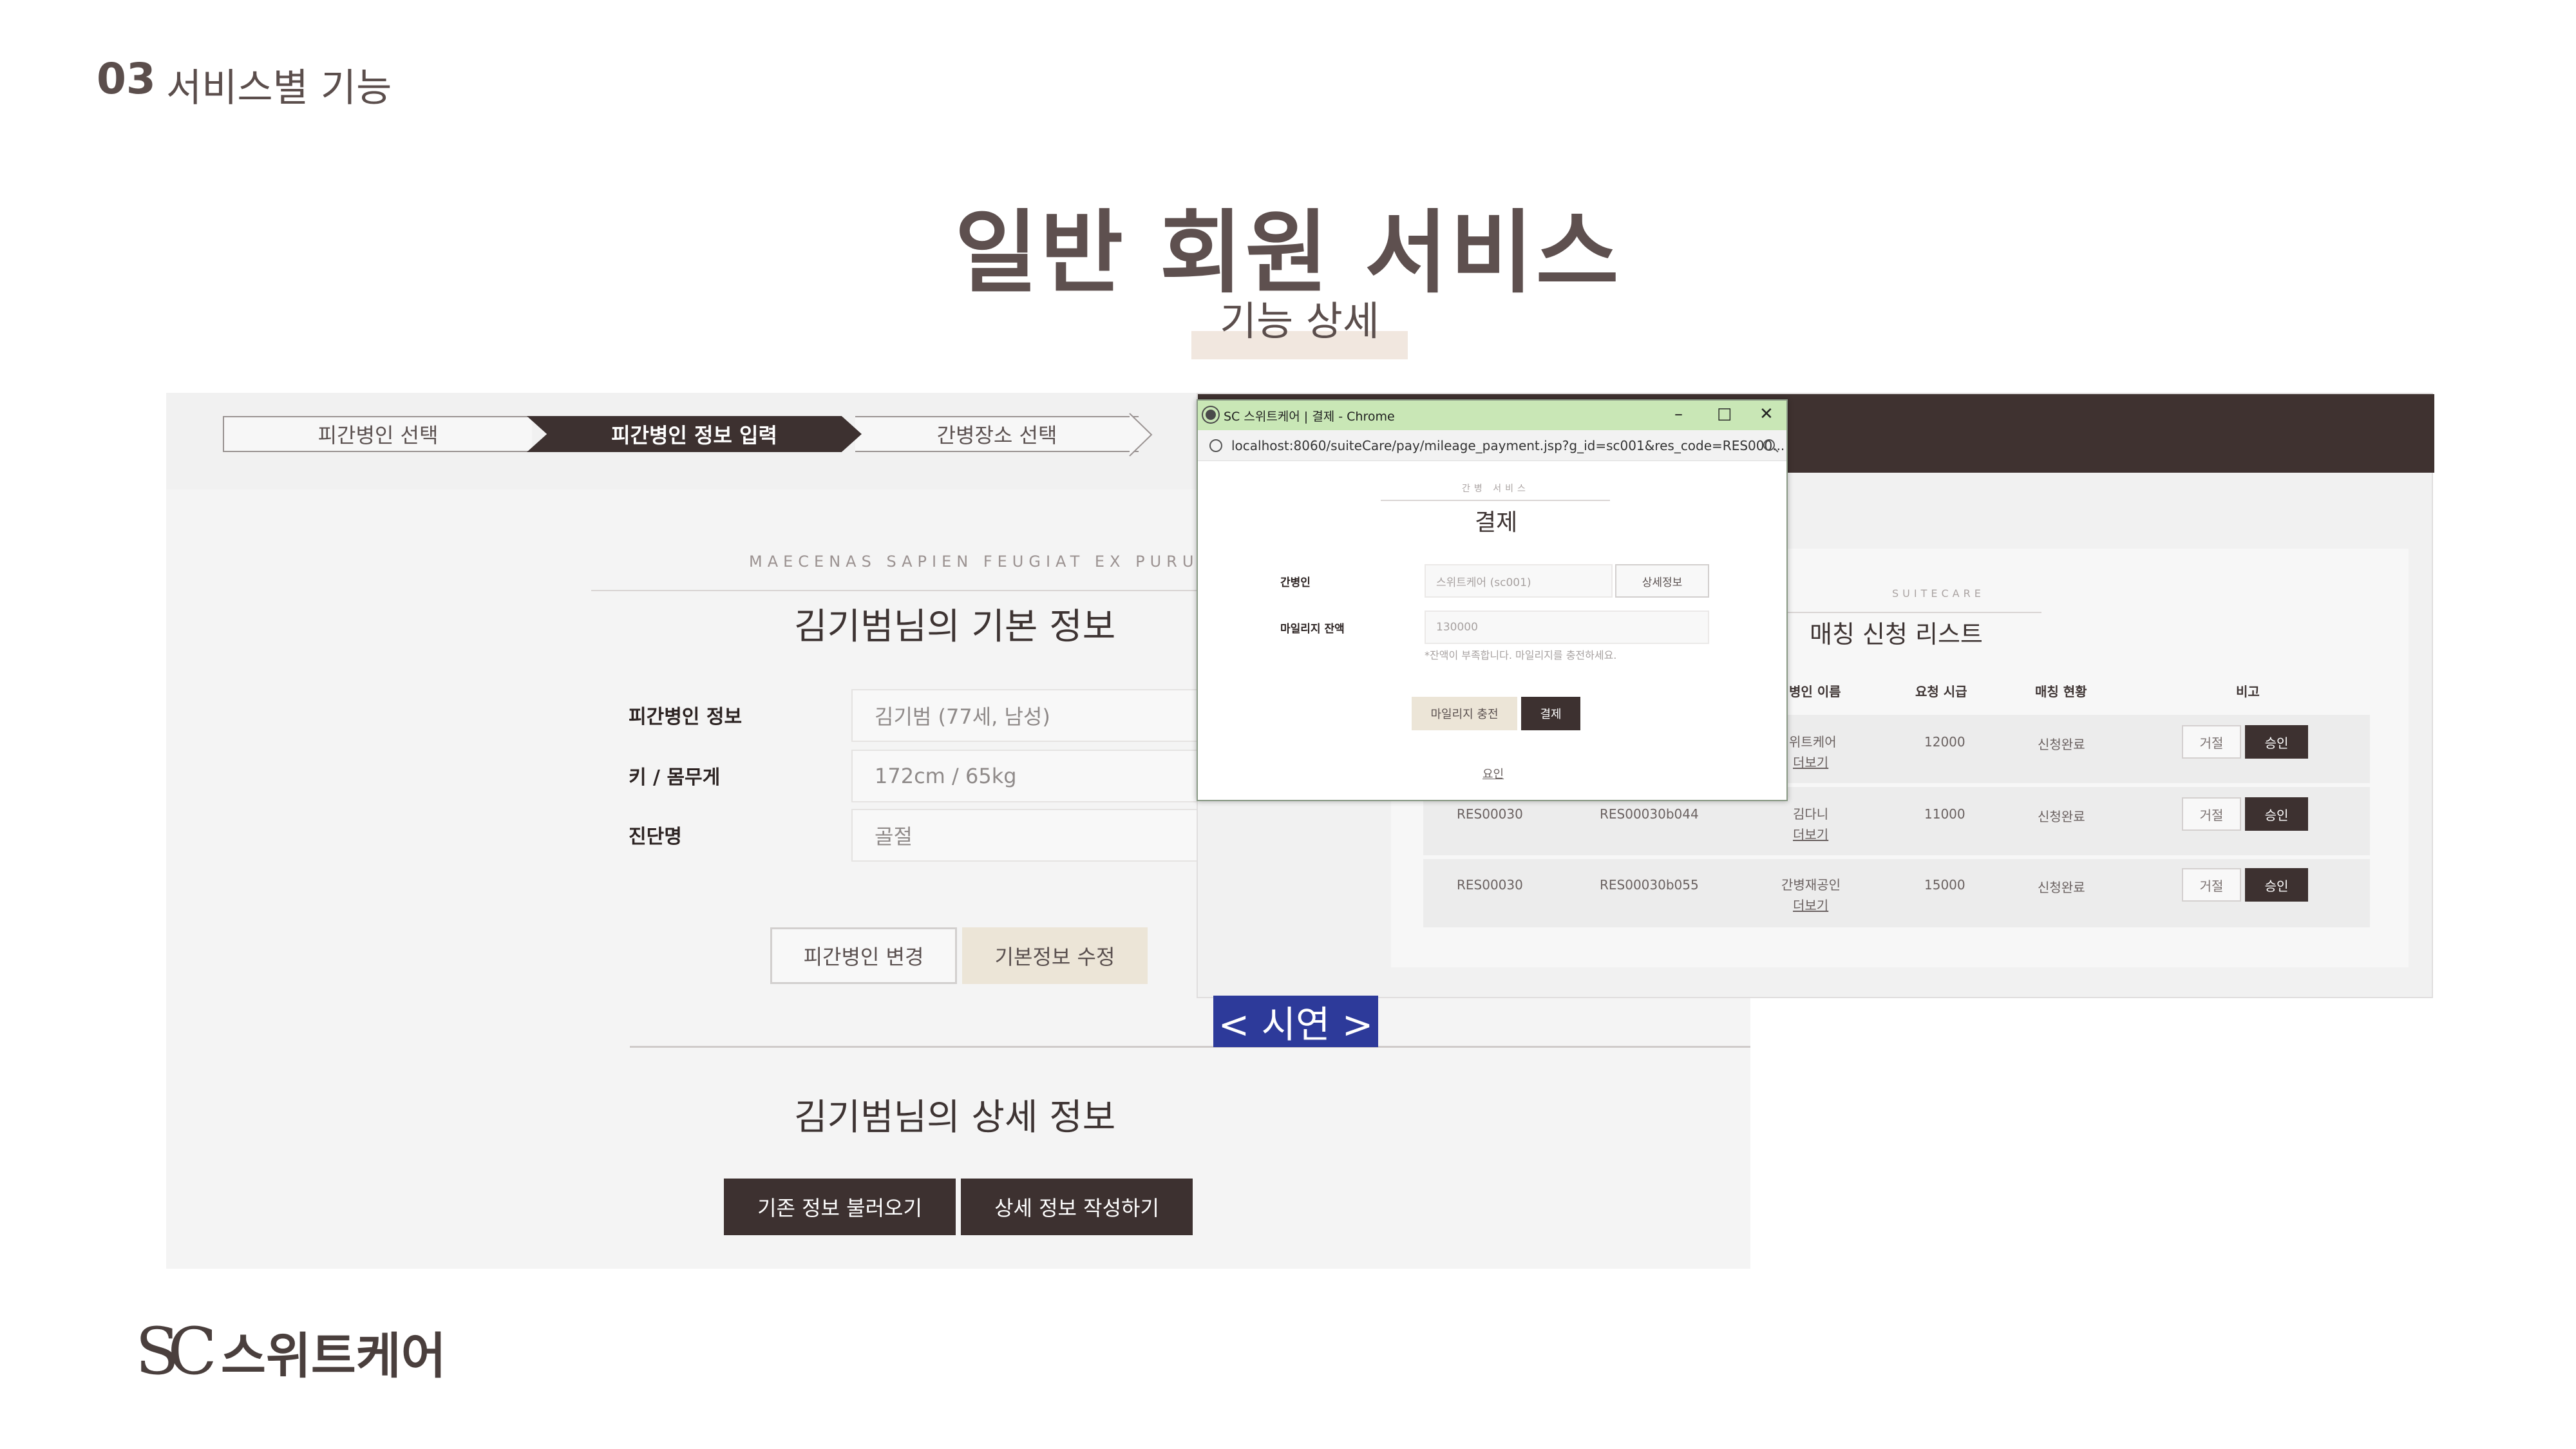 The image size is (2576, 1449). Describe the element at coordinates (840, 1207) in the screenshot. I see `load-existing-info-button: 기존 정보 불러오기` at that location.